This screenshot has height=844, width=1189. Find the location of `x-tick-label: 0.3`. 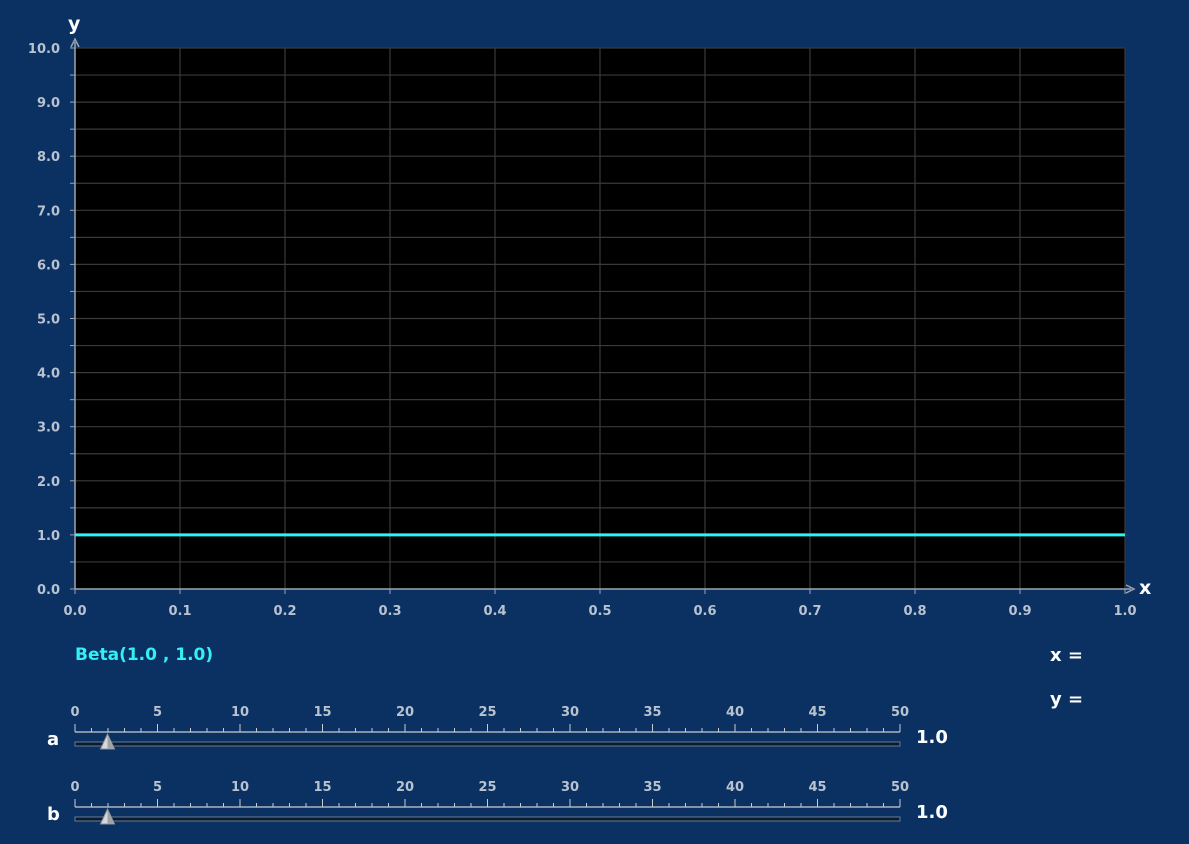

x-tick-label: 0.3 is located at coordinates (389, 611).